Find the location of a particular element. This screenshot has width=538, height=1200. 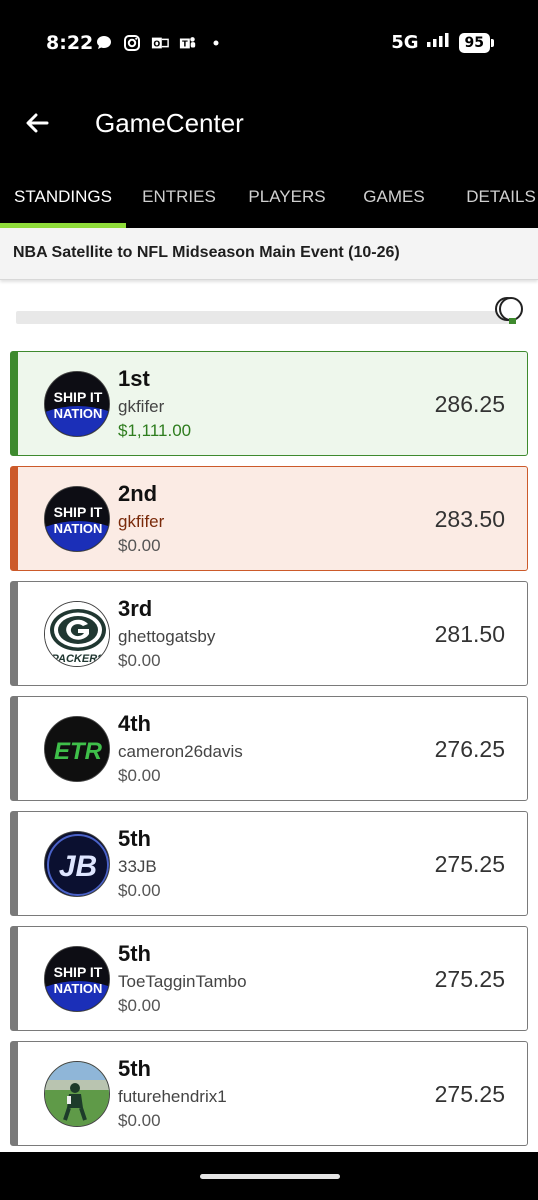

entry-rank: 2nd is located at coordinates (138, 493).